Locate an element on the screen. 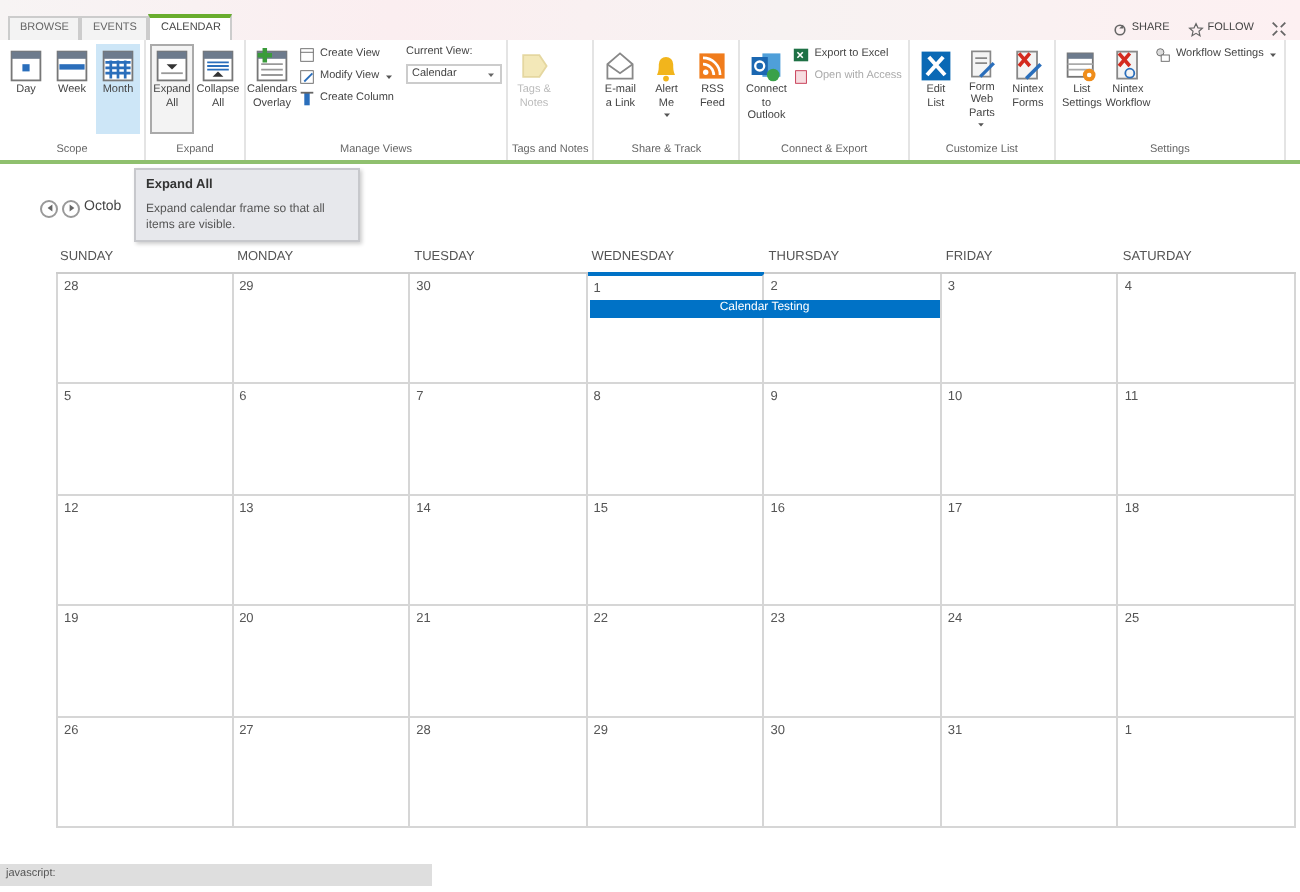 This screenshot has height=892, width=1300. calendar-week-icon is located at coordinates (72, 66).